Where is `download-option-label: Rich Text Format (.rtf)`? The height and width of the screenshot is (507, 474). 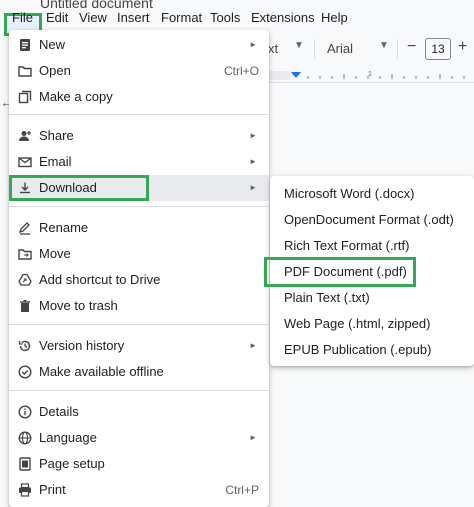
download-option-label: Rich Text Format (.rtf) is located at coordinates (347, 245).